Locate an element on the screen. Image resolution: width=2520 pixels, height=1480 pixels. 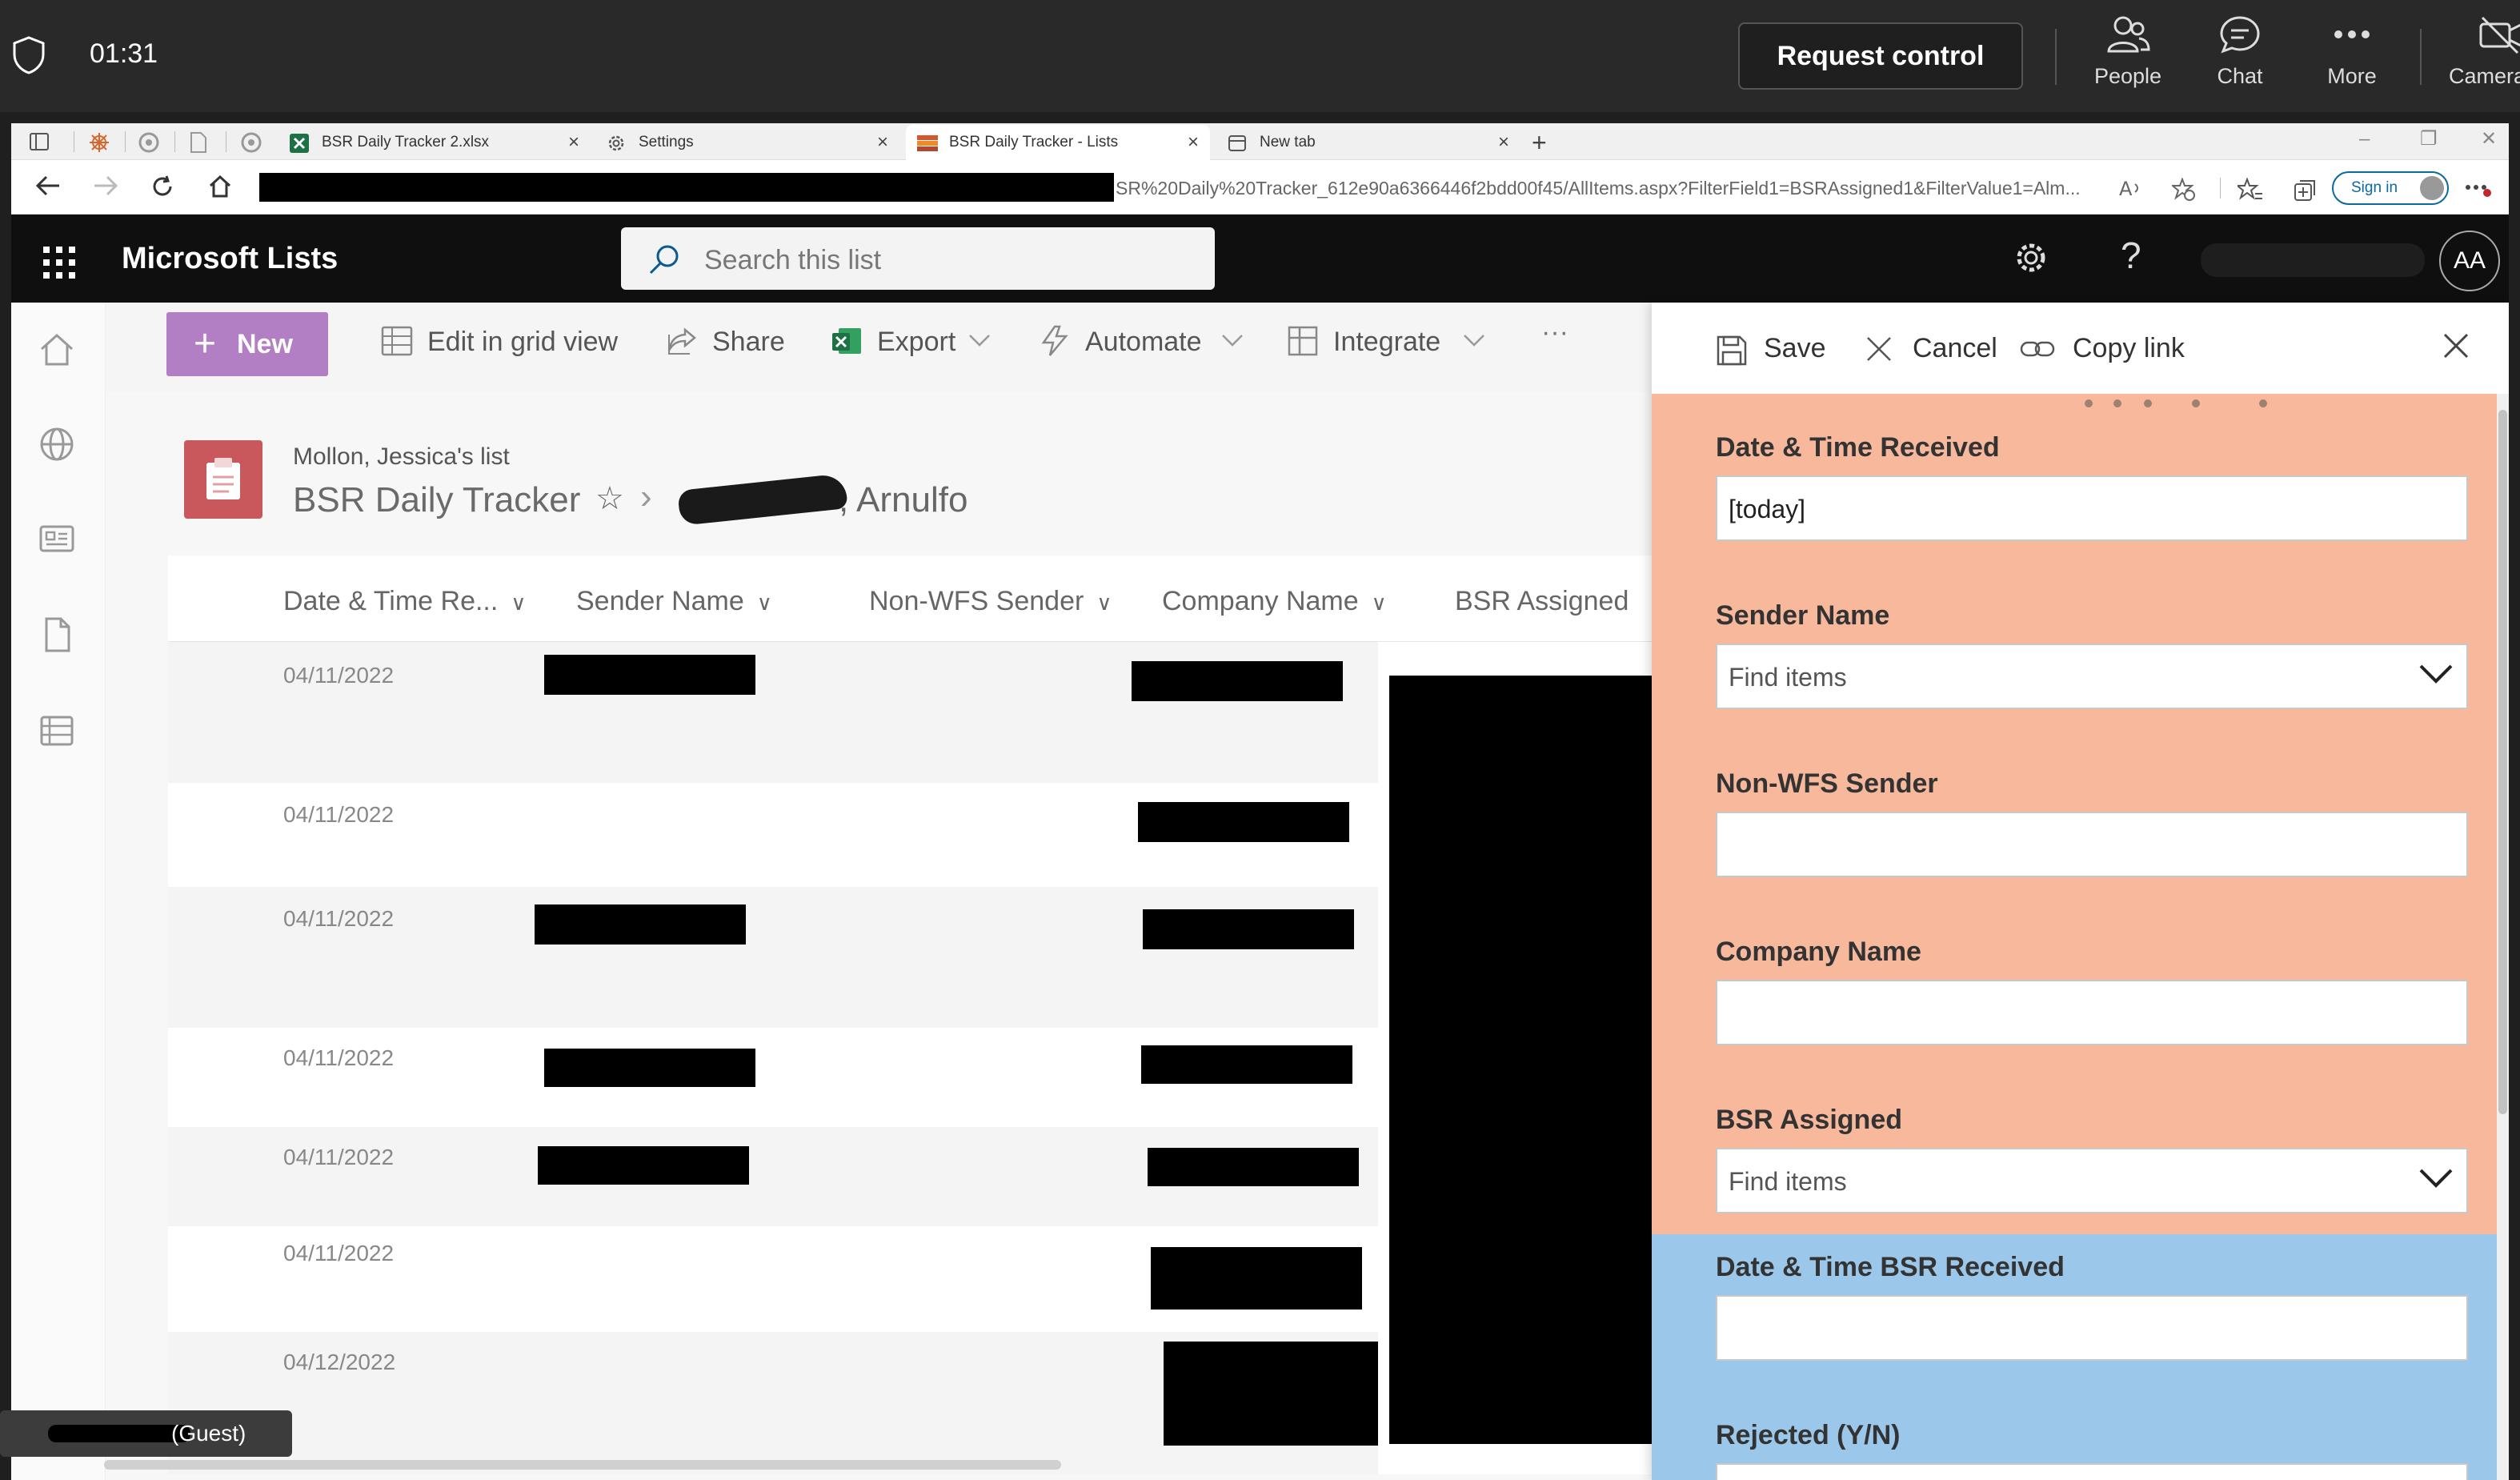
app-name: Microsoft Lists is located at coordinates (230, 259).